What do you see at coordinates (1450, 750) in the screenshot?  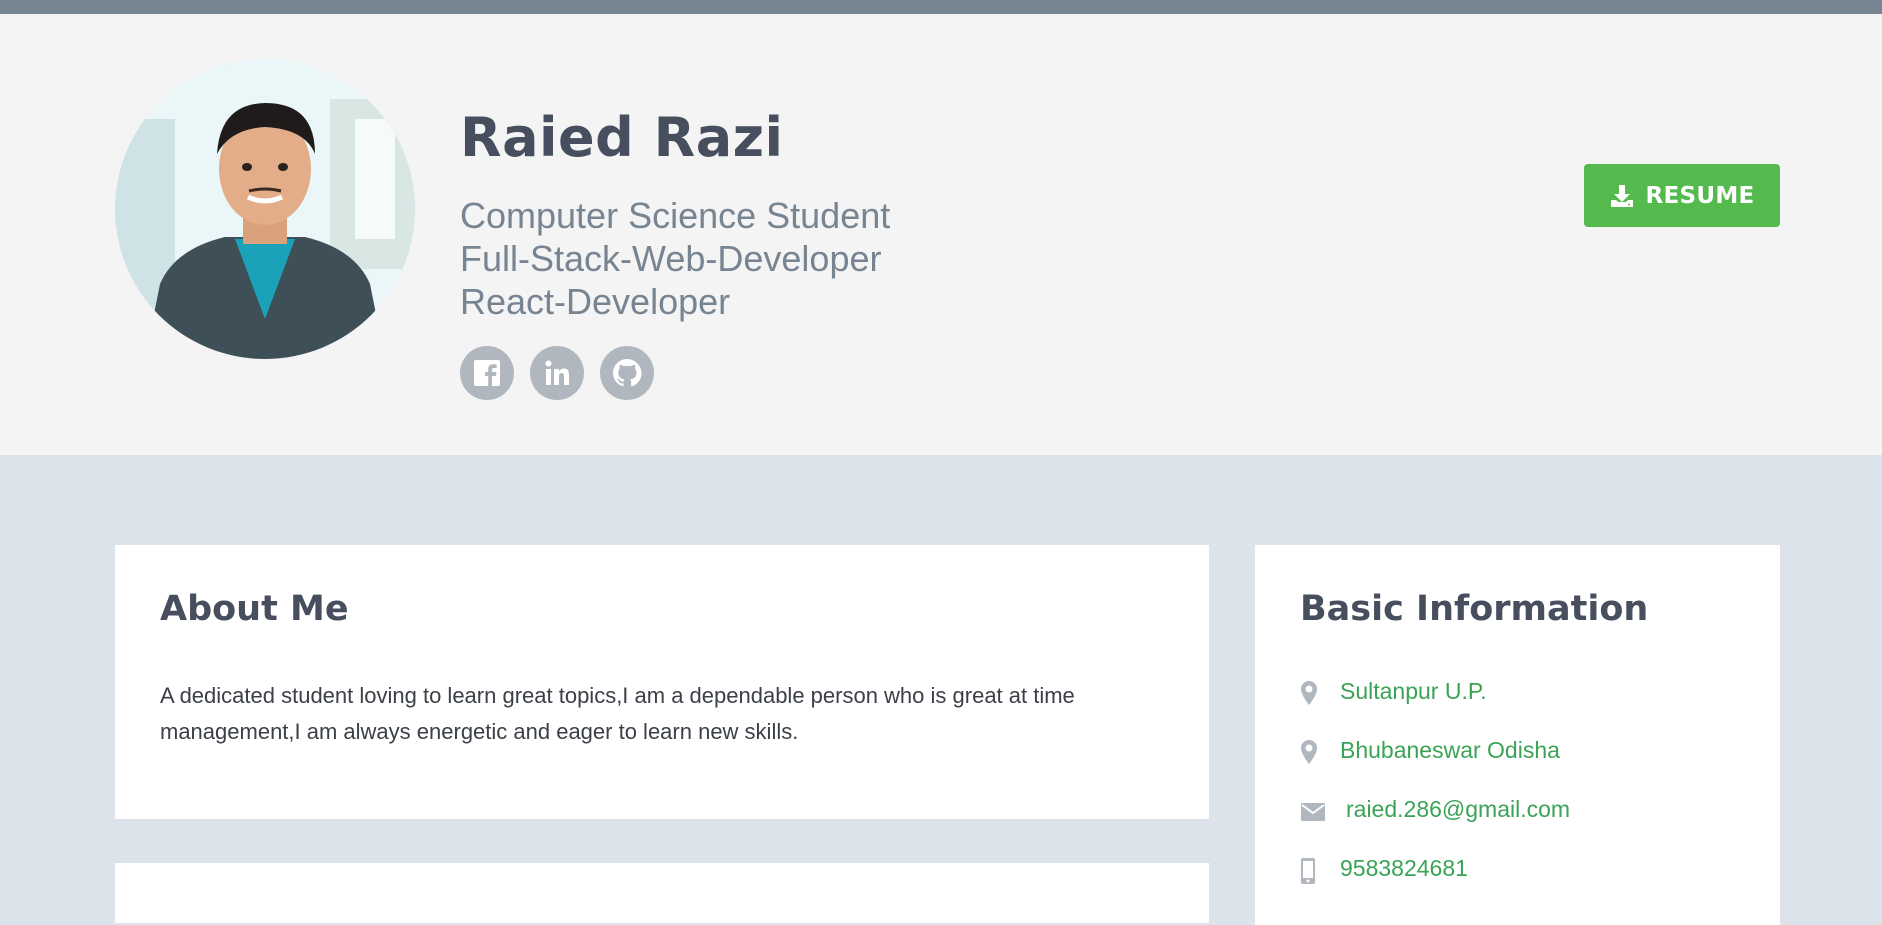 I see `location-link: Bhubaneswar Odisha` at bounding box center [1450, 750].